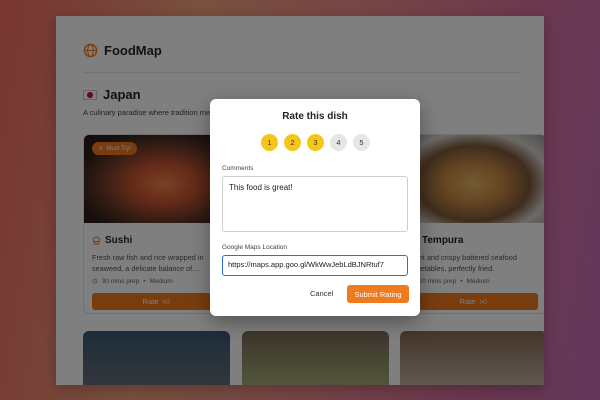  I want to click on rating-selector: 1 2 3 4 5, so click(315, 142).